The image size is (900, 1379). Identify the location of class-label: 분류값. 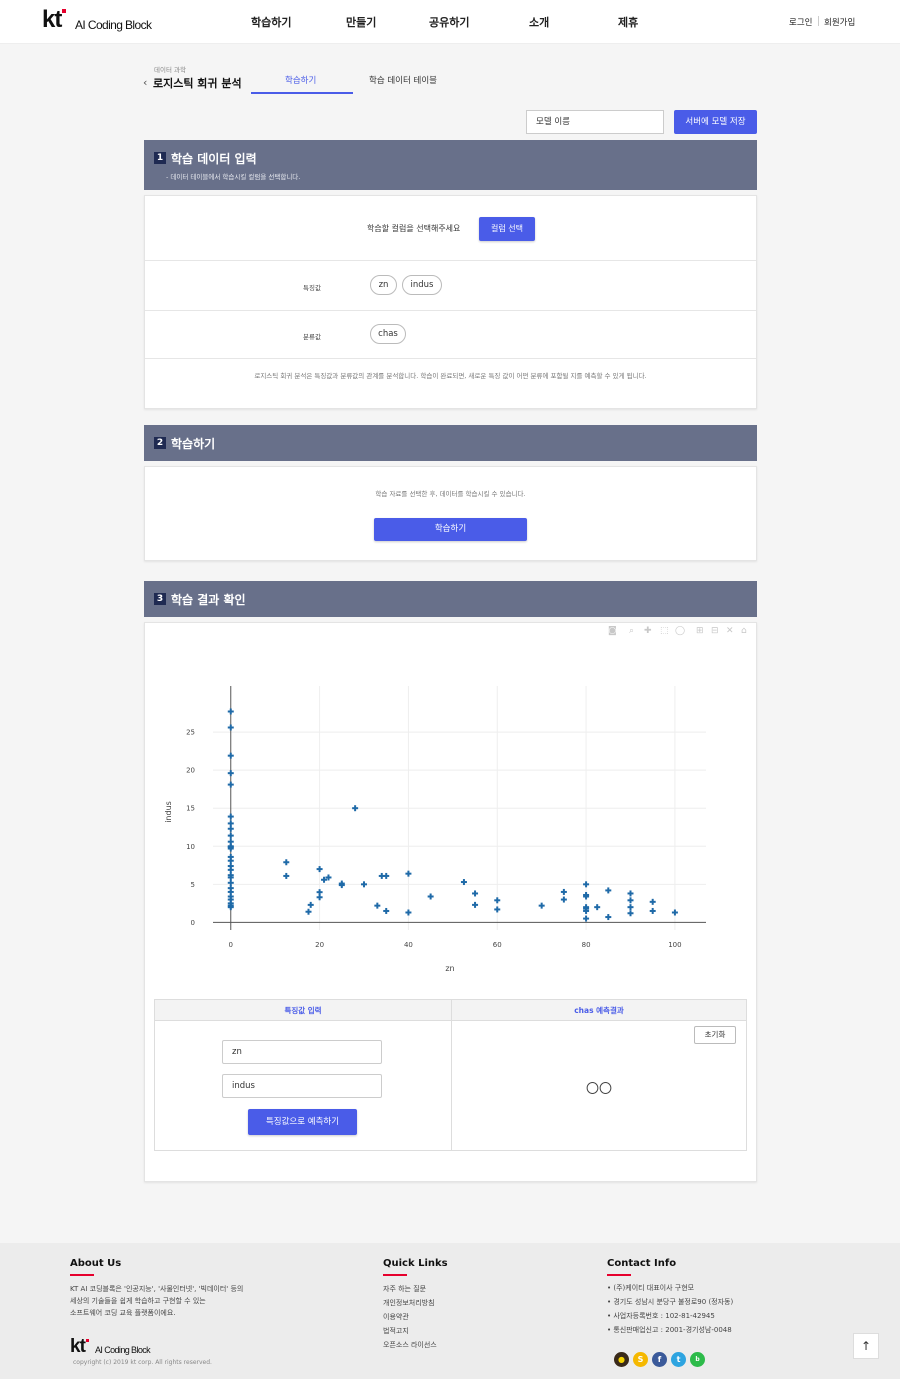
(312, 337).